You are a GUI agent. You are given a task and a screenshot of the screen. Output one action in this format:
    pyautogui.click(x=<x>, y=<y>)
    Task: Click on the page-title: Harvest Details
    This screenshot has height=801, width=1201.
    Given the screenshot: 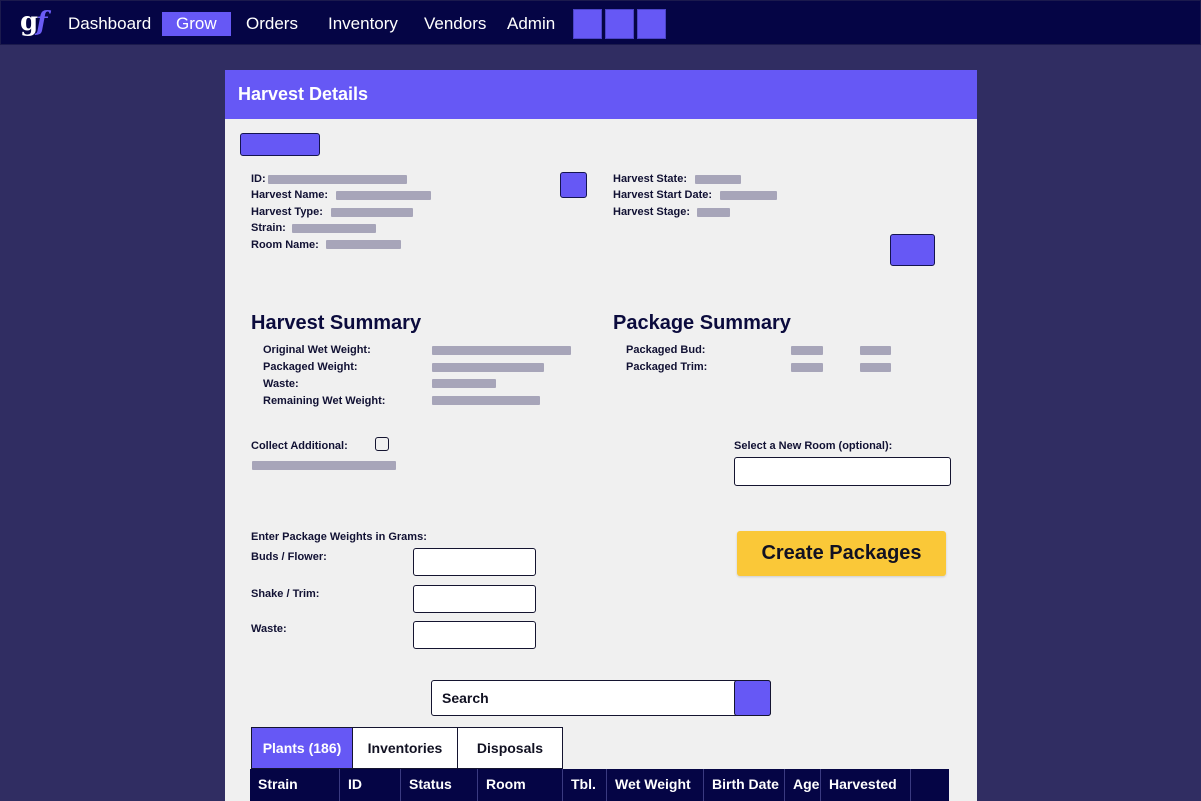 What is the action you would take?
    pyautogui.click(x=303, y=94)
    